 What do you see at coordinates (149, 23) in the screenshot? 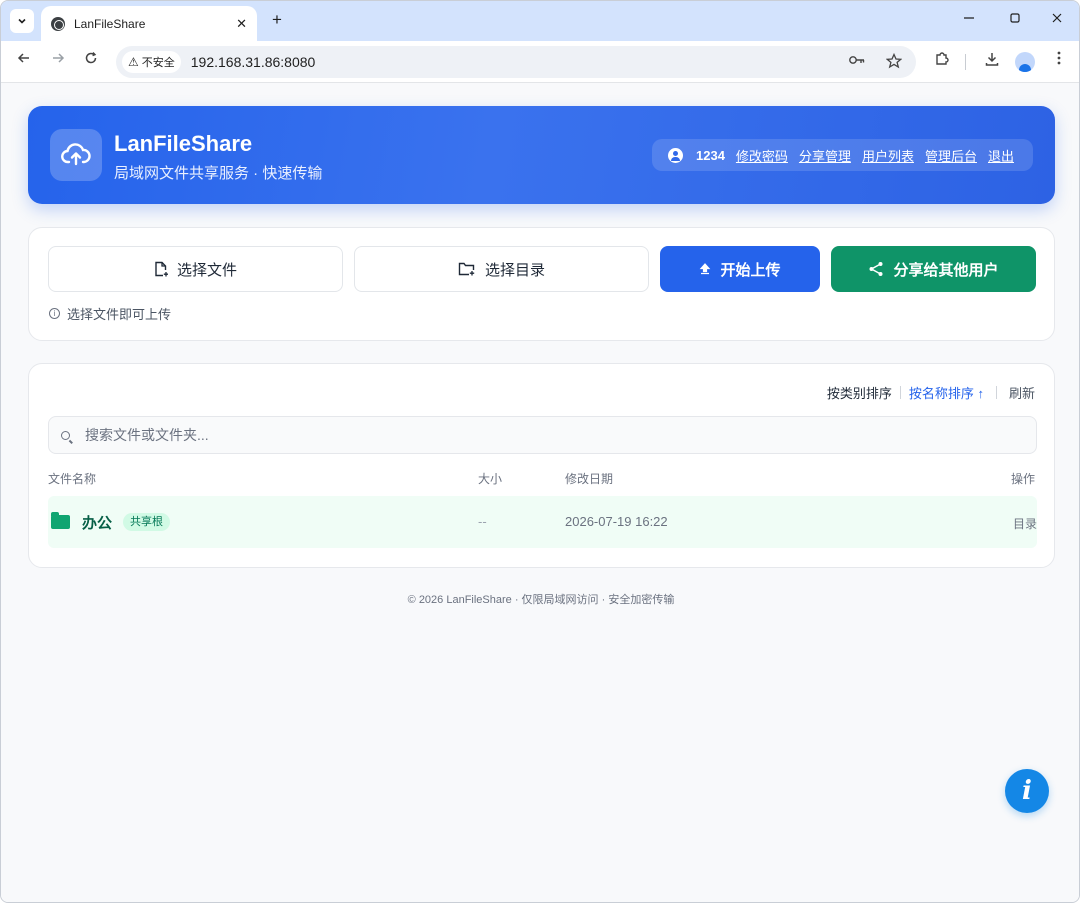
I see `tab-lanfileshare: LanFileShare ✕` at bounding box center [149, 23].